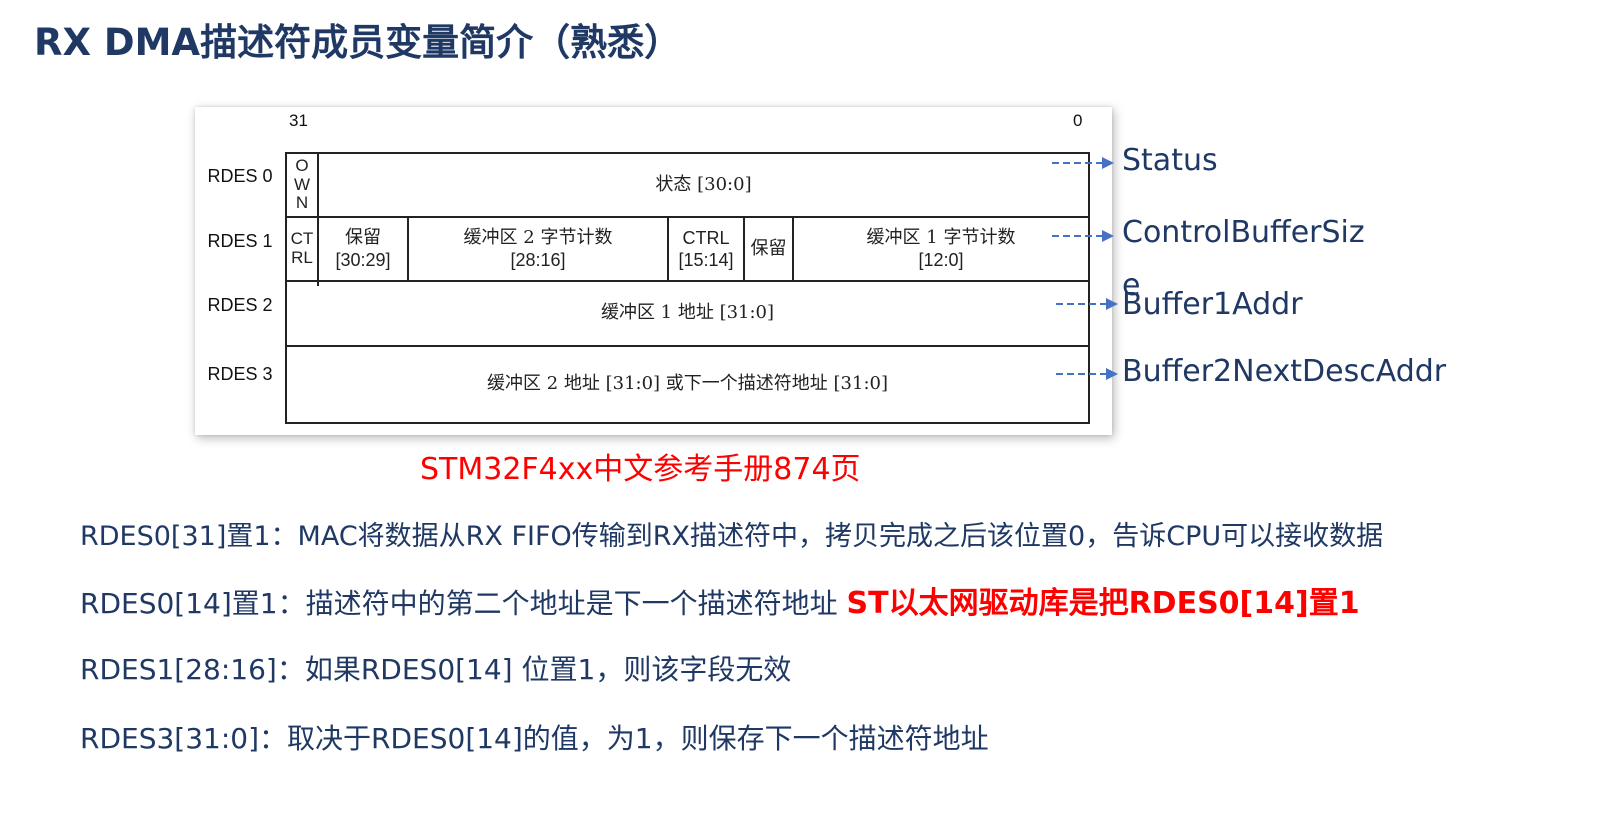  What do you see at coordinates (436, 669) in the screenshot?
I see `desc-line-3: RDES1[28:16]：如果RDES0[14] 位置1，则该字段无效` at bounding box center [436, 669].